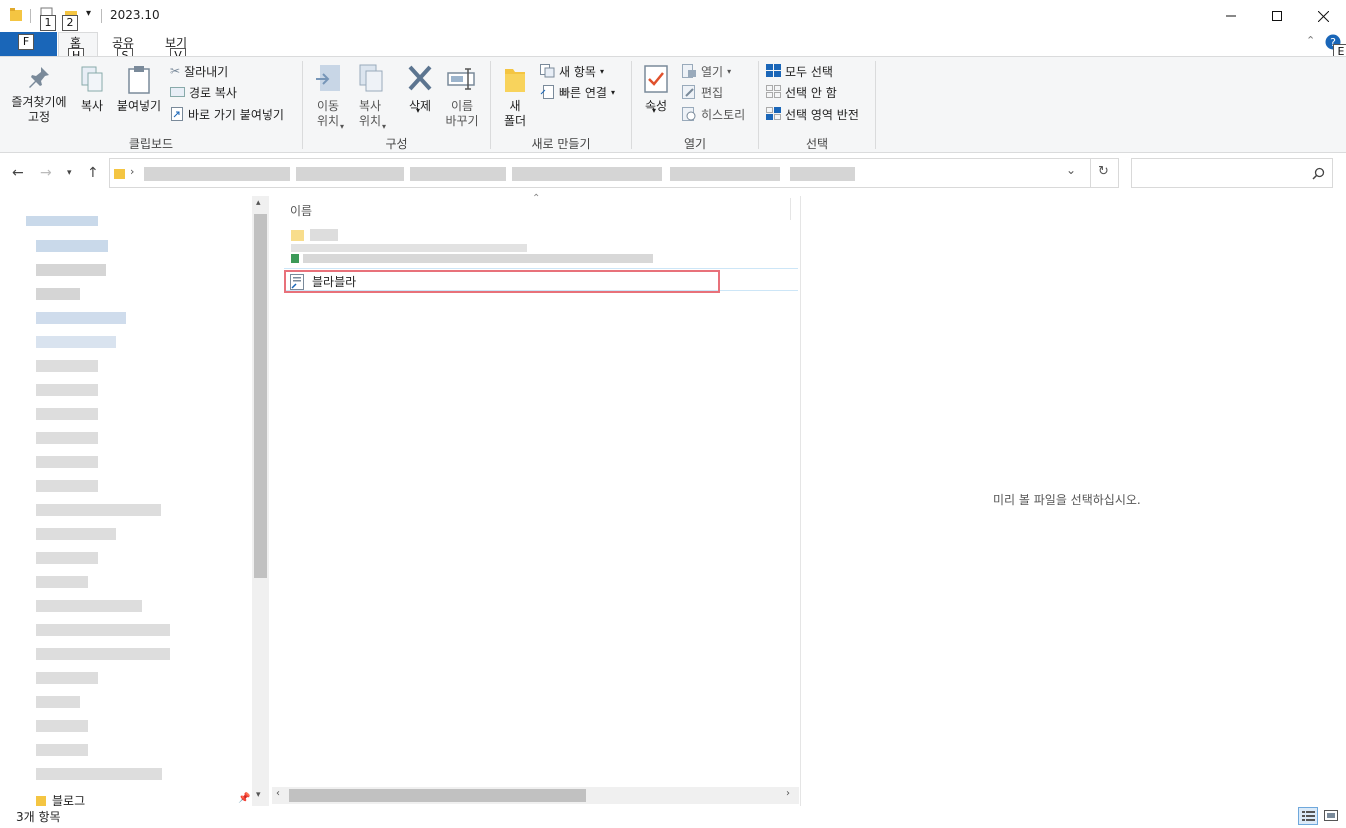  Describe the element at coordinates (702, 92) in the screenshot. I see `edit-button: 편집` at that location.